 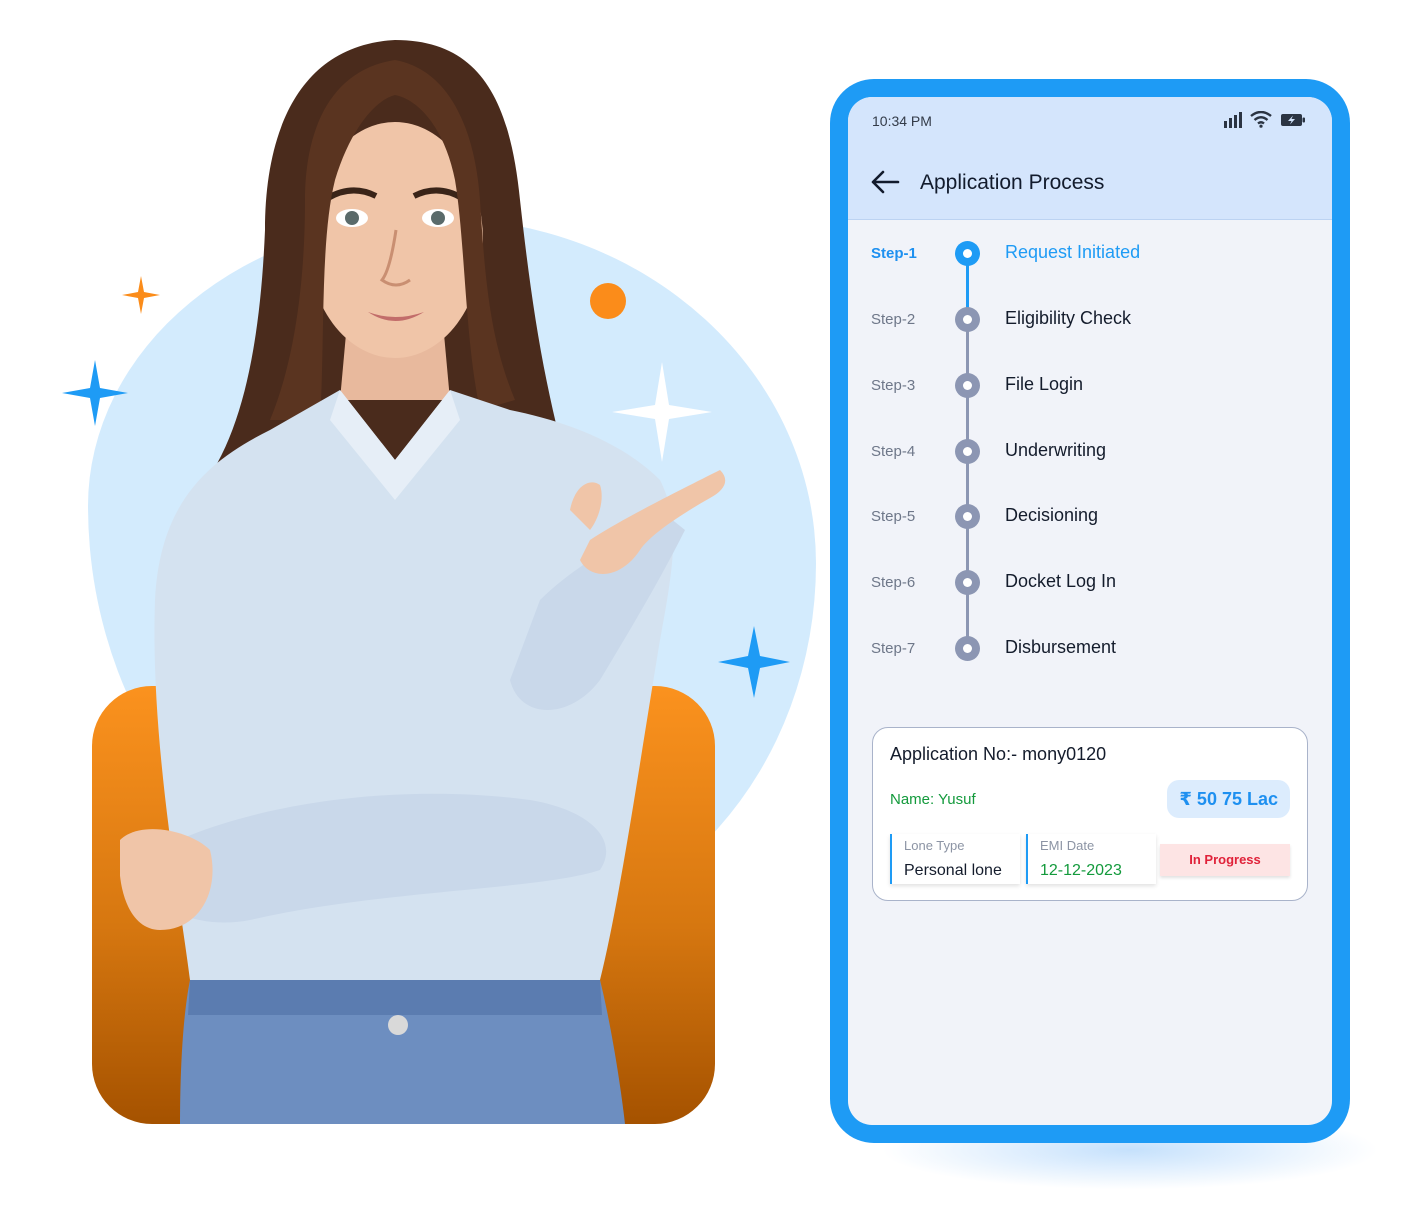 What do you see at coordinates (894, 253) in the screenshot?
I see `step-number: Step-1` at bounding box center [894, 253].